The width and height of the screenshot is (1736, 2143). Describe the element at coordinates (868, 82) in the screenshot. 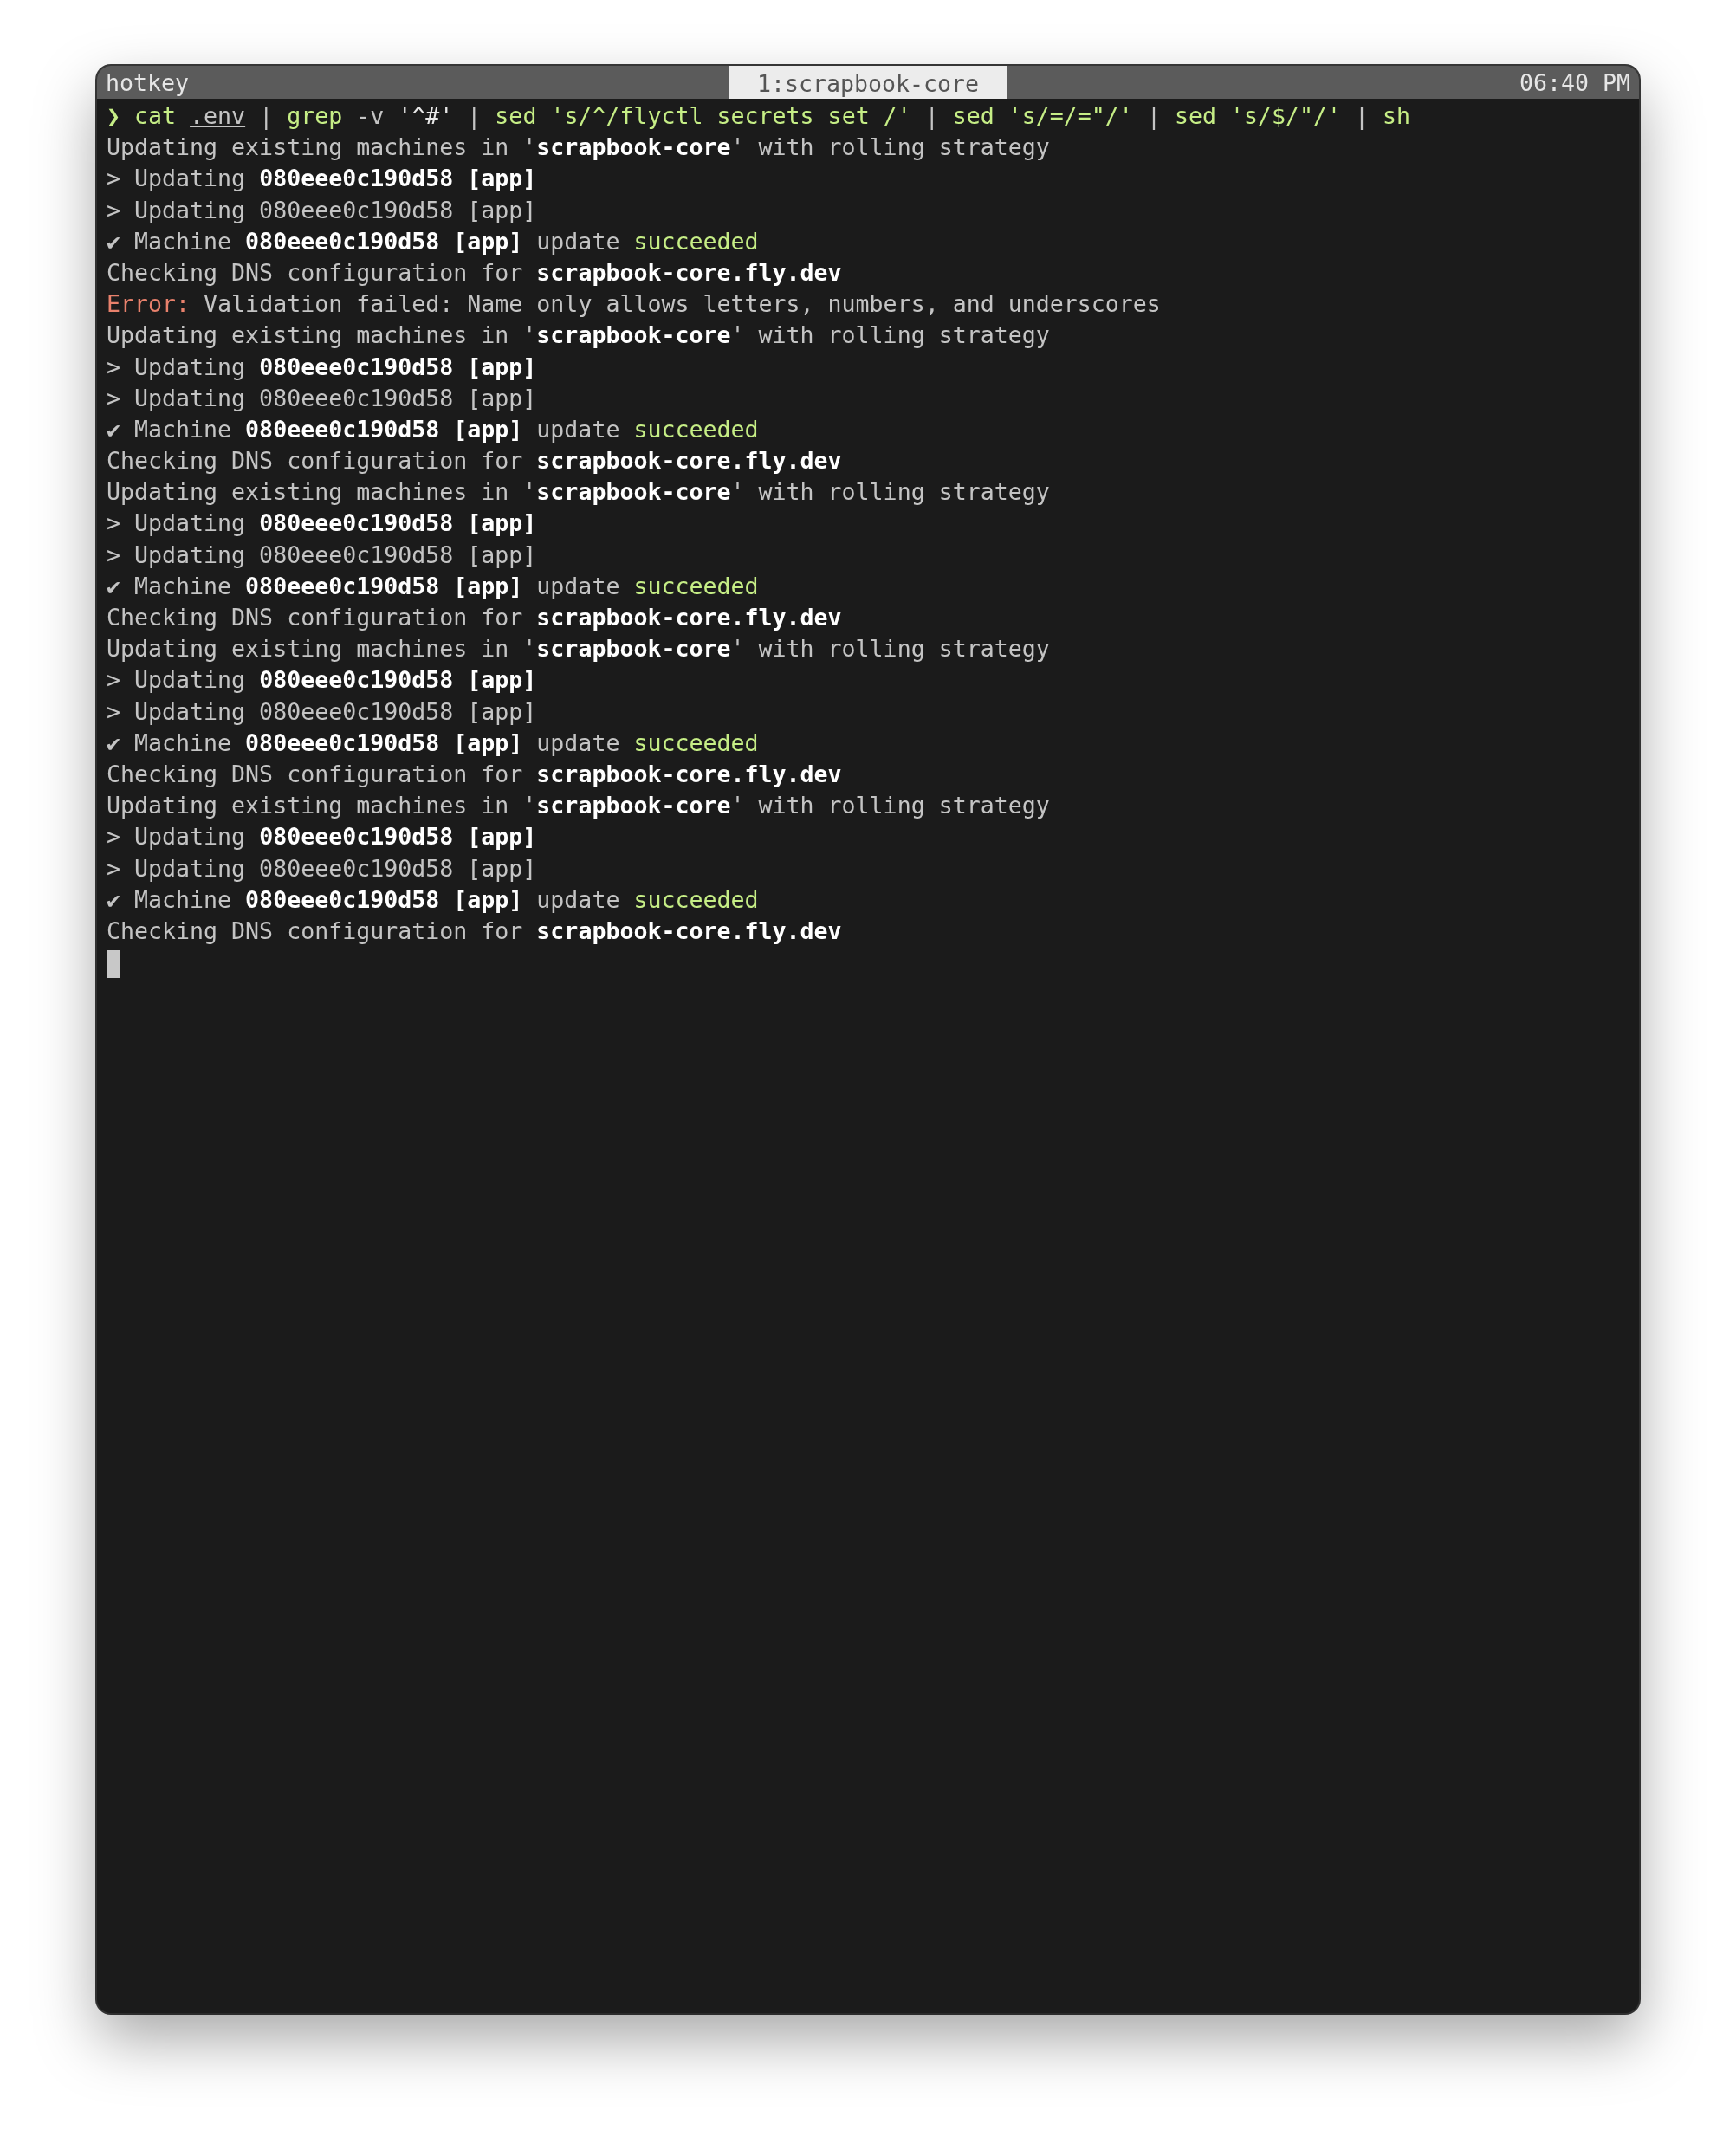

I see `window-tab: 1:scrapbook-core` at that location.